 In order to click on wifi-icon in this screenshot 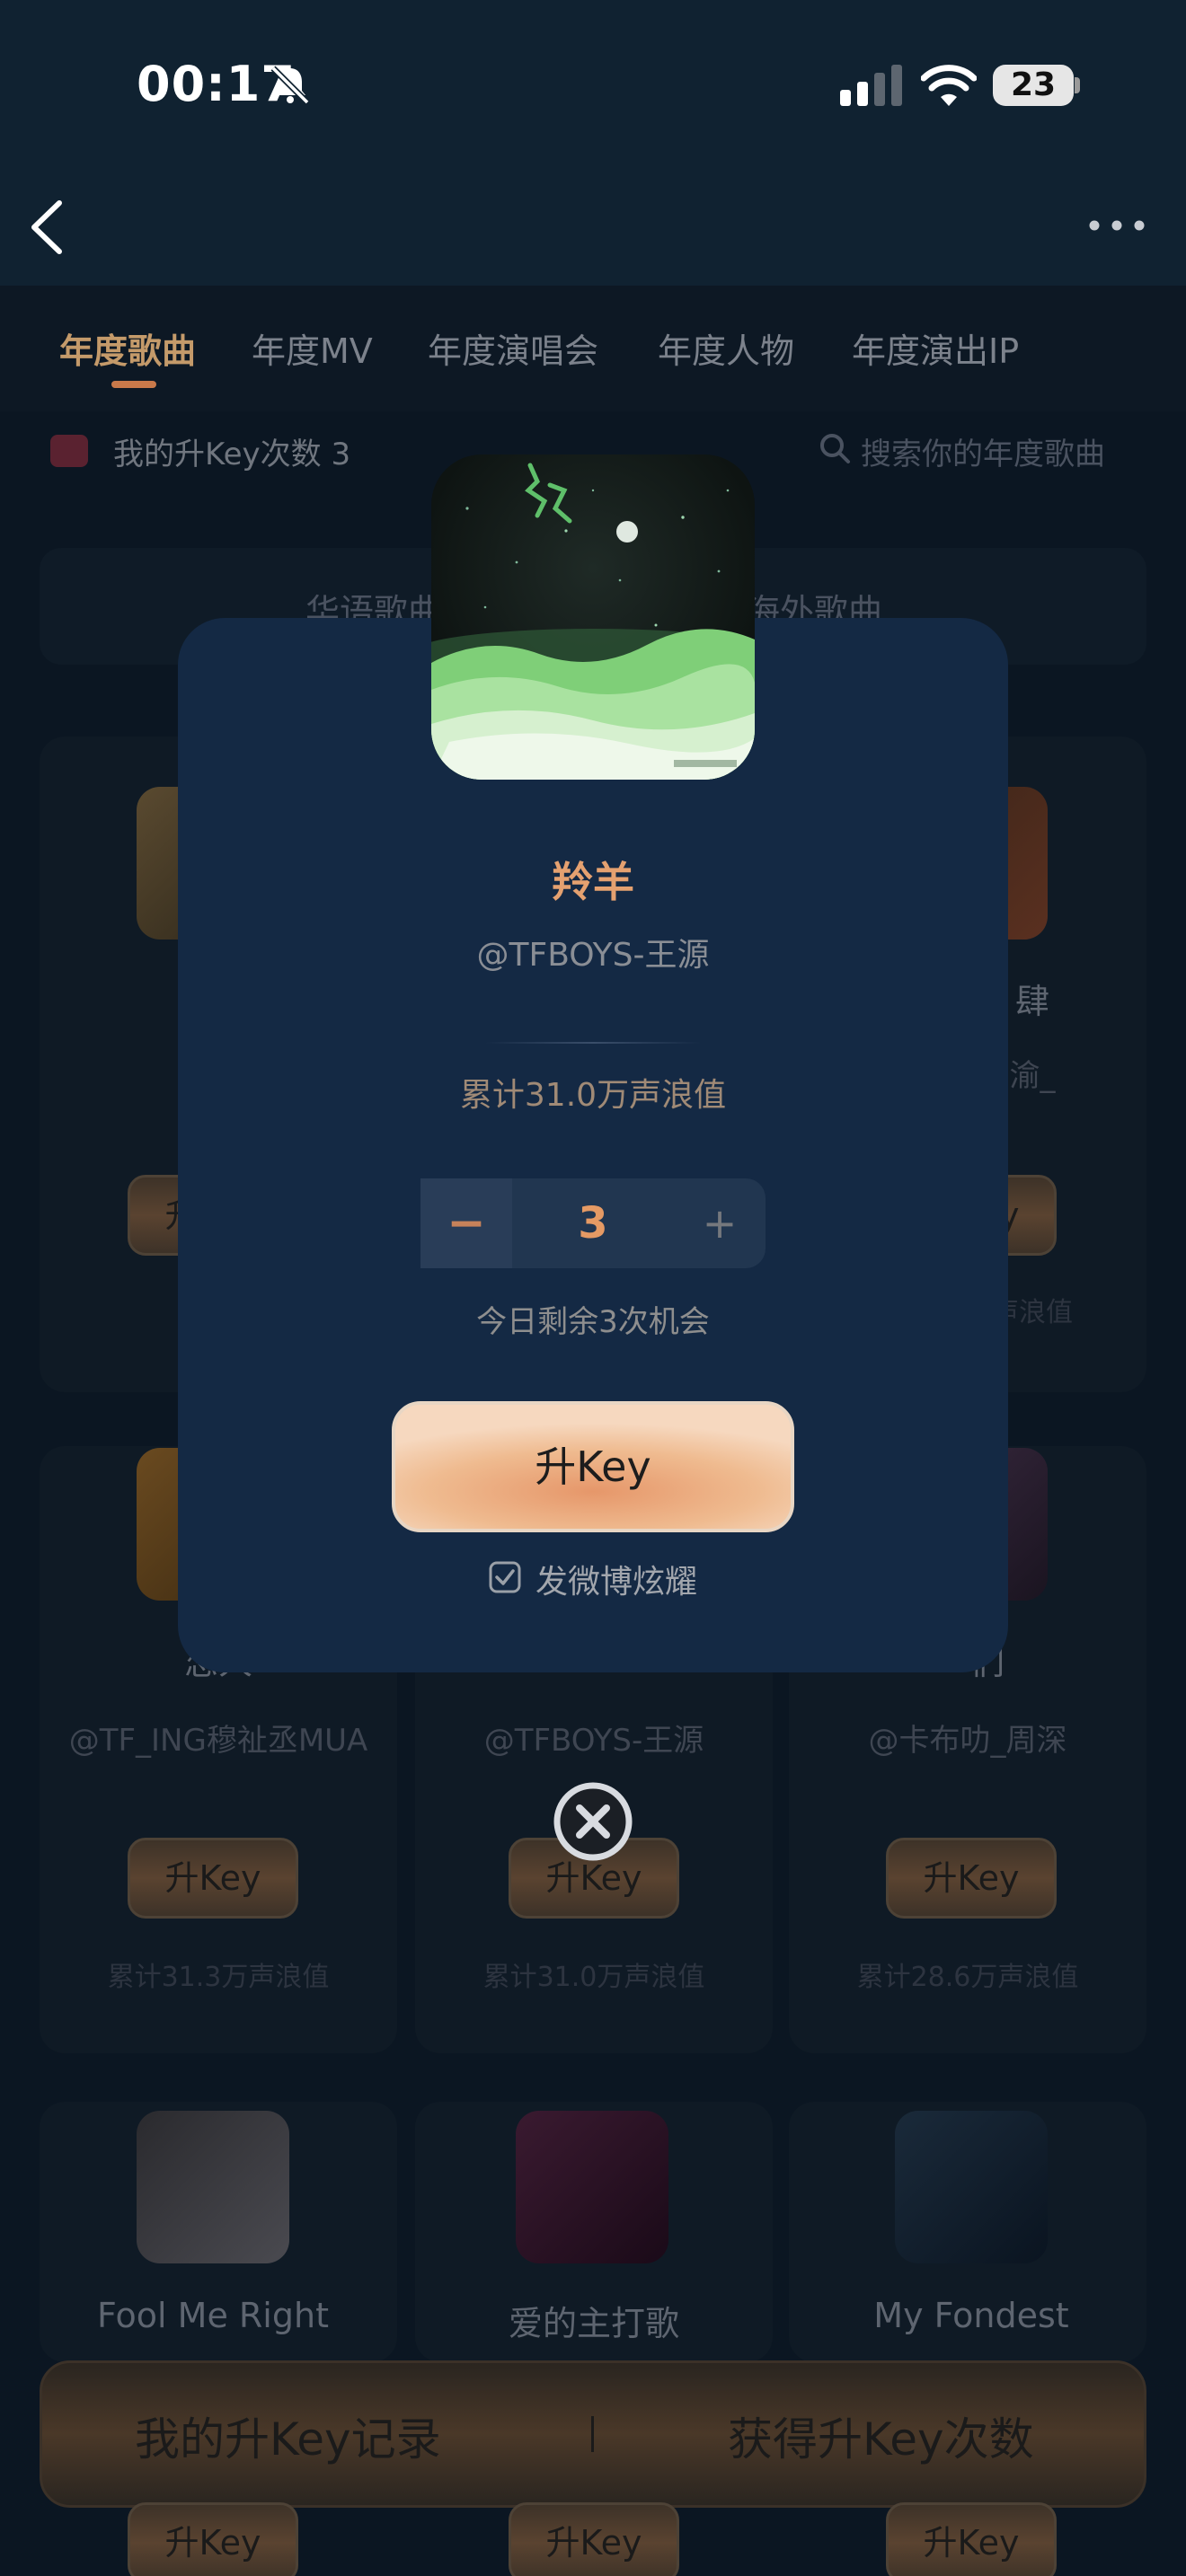, I will do `click(949, 85)`.